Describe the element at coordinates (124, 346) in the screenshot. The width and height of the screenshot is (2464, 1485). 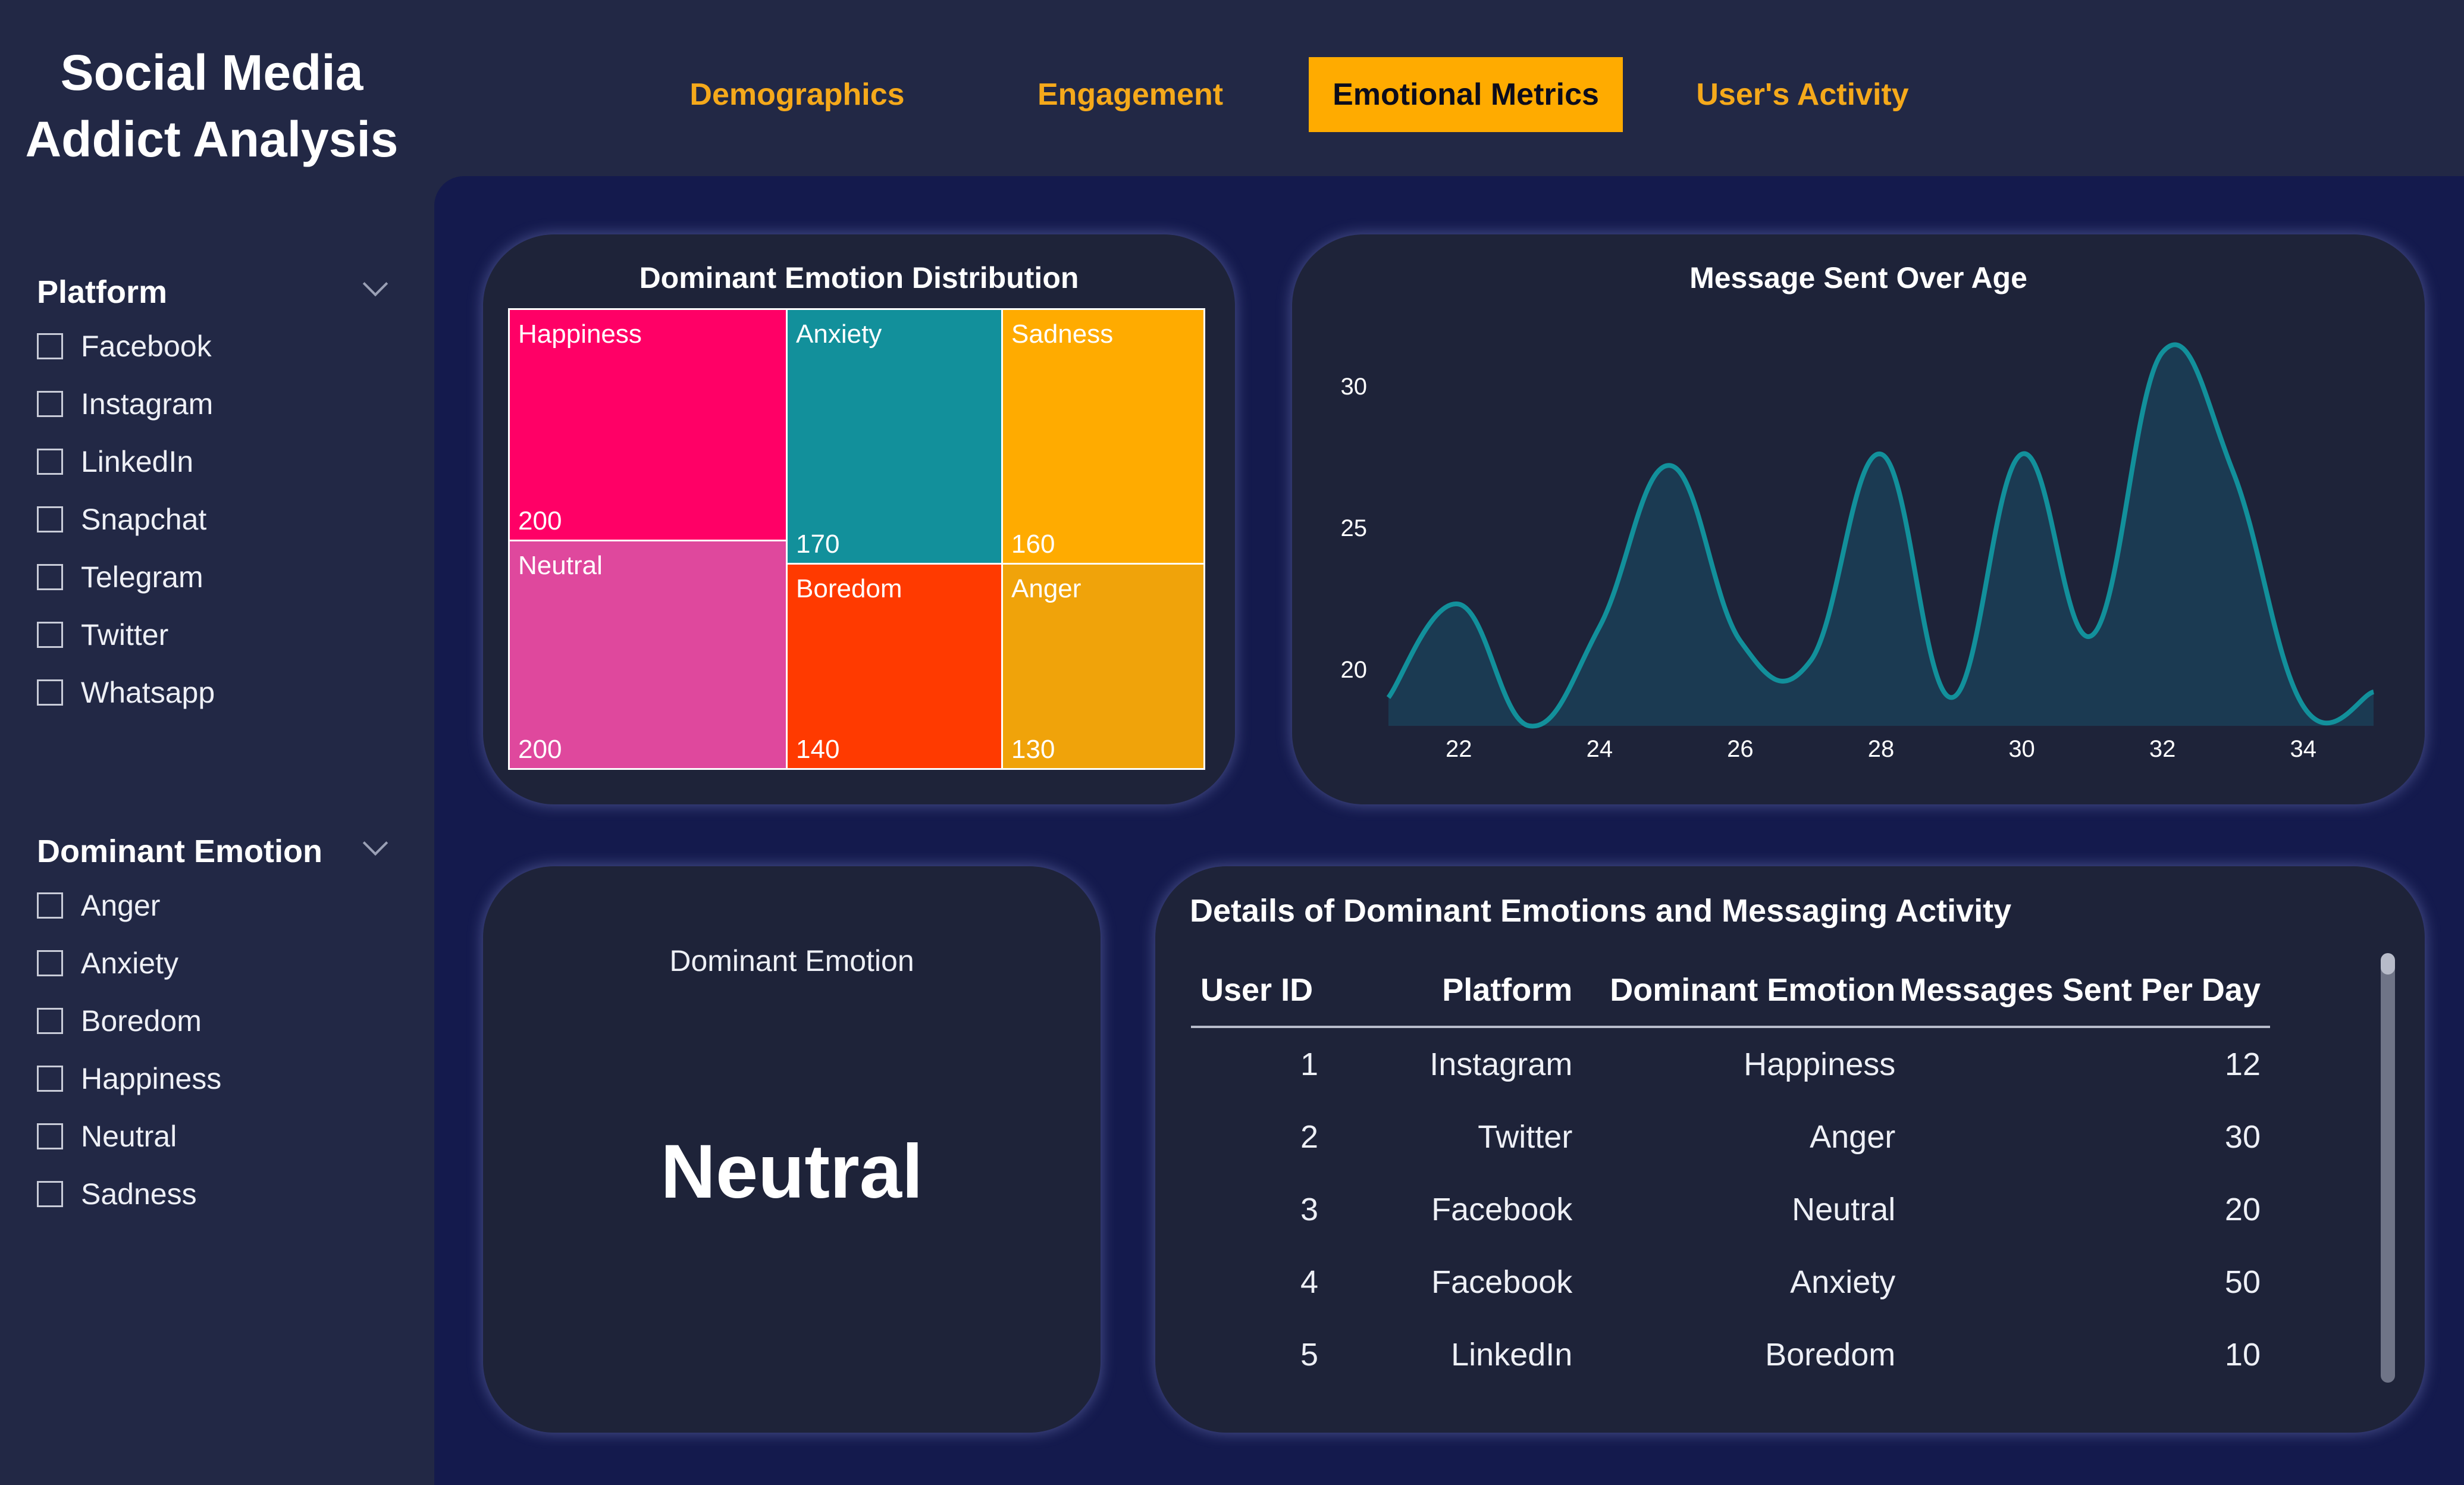
I see `platform-option: Facebook` at that location.